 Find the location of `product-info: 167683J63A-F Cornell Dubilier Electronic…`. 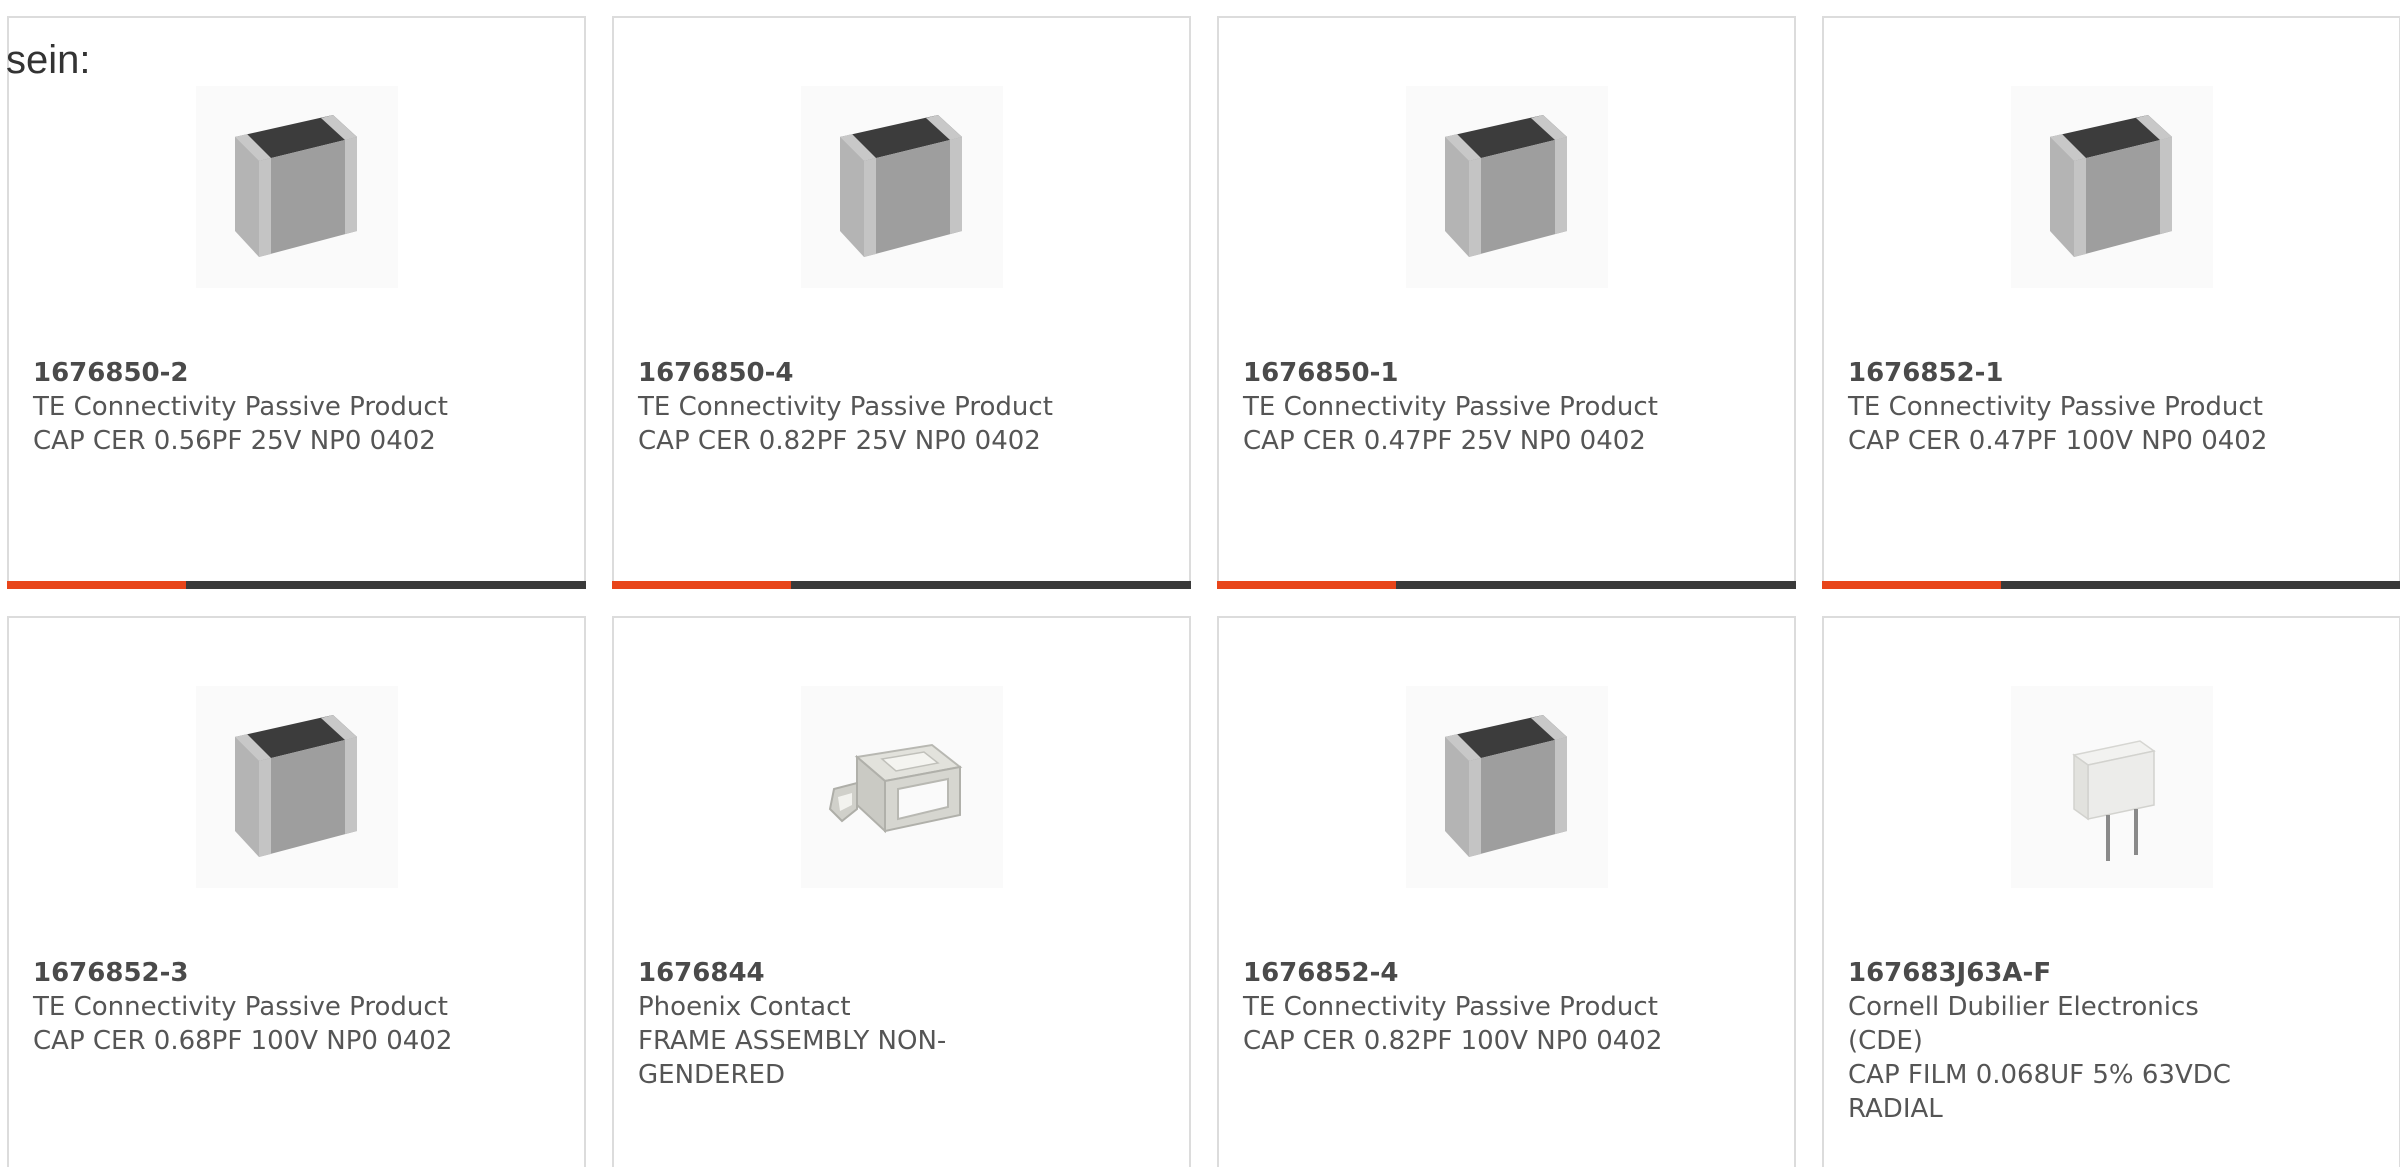

product-info: 167683J63A-F Cornell Dubilier Electronic… is located at coordinates (2063, 1041).